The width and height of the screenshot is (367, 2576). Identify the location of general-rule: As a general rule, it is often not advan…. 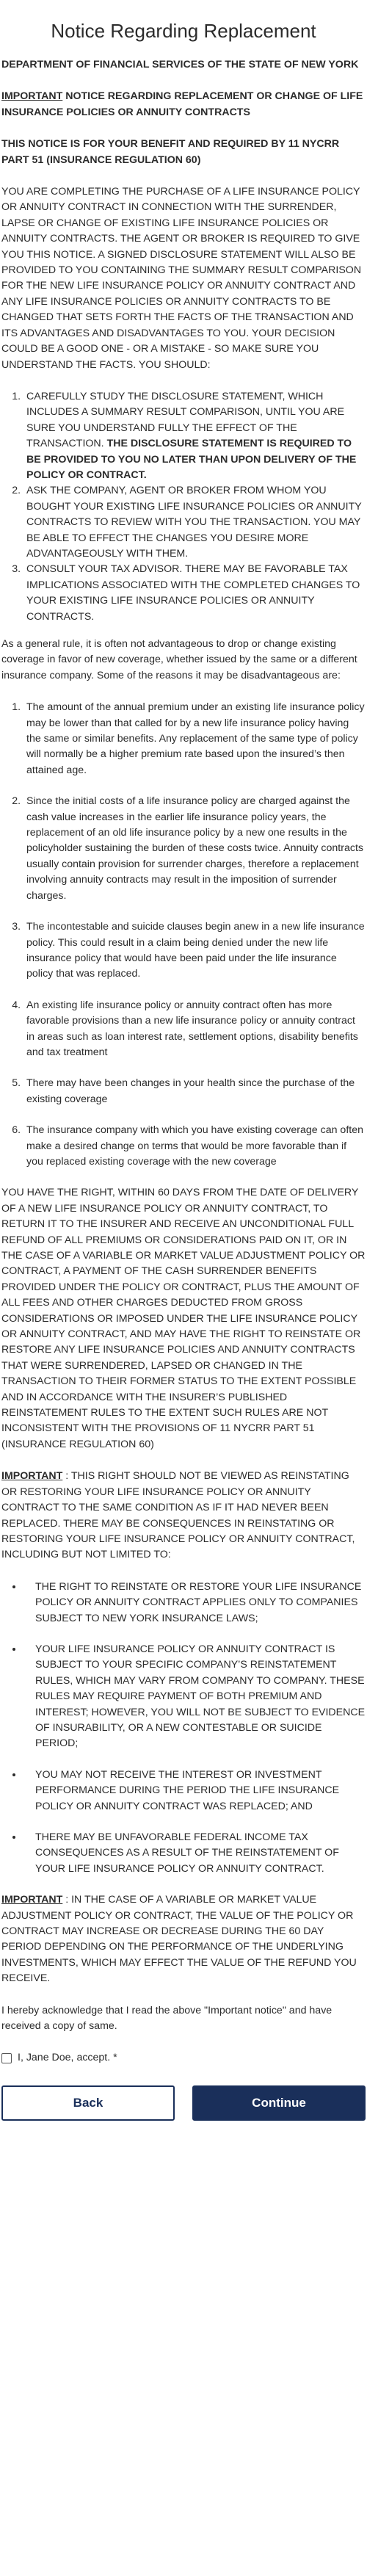
(179, 659).